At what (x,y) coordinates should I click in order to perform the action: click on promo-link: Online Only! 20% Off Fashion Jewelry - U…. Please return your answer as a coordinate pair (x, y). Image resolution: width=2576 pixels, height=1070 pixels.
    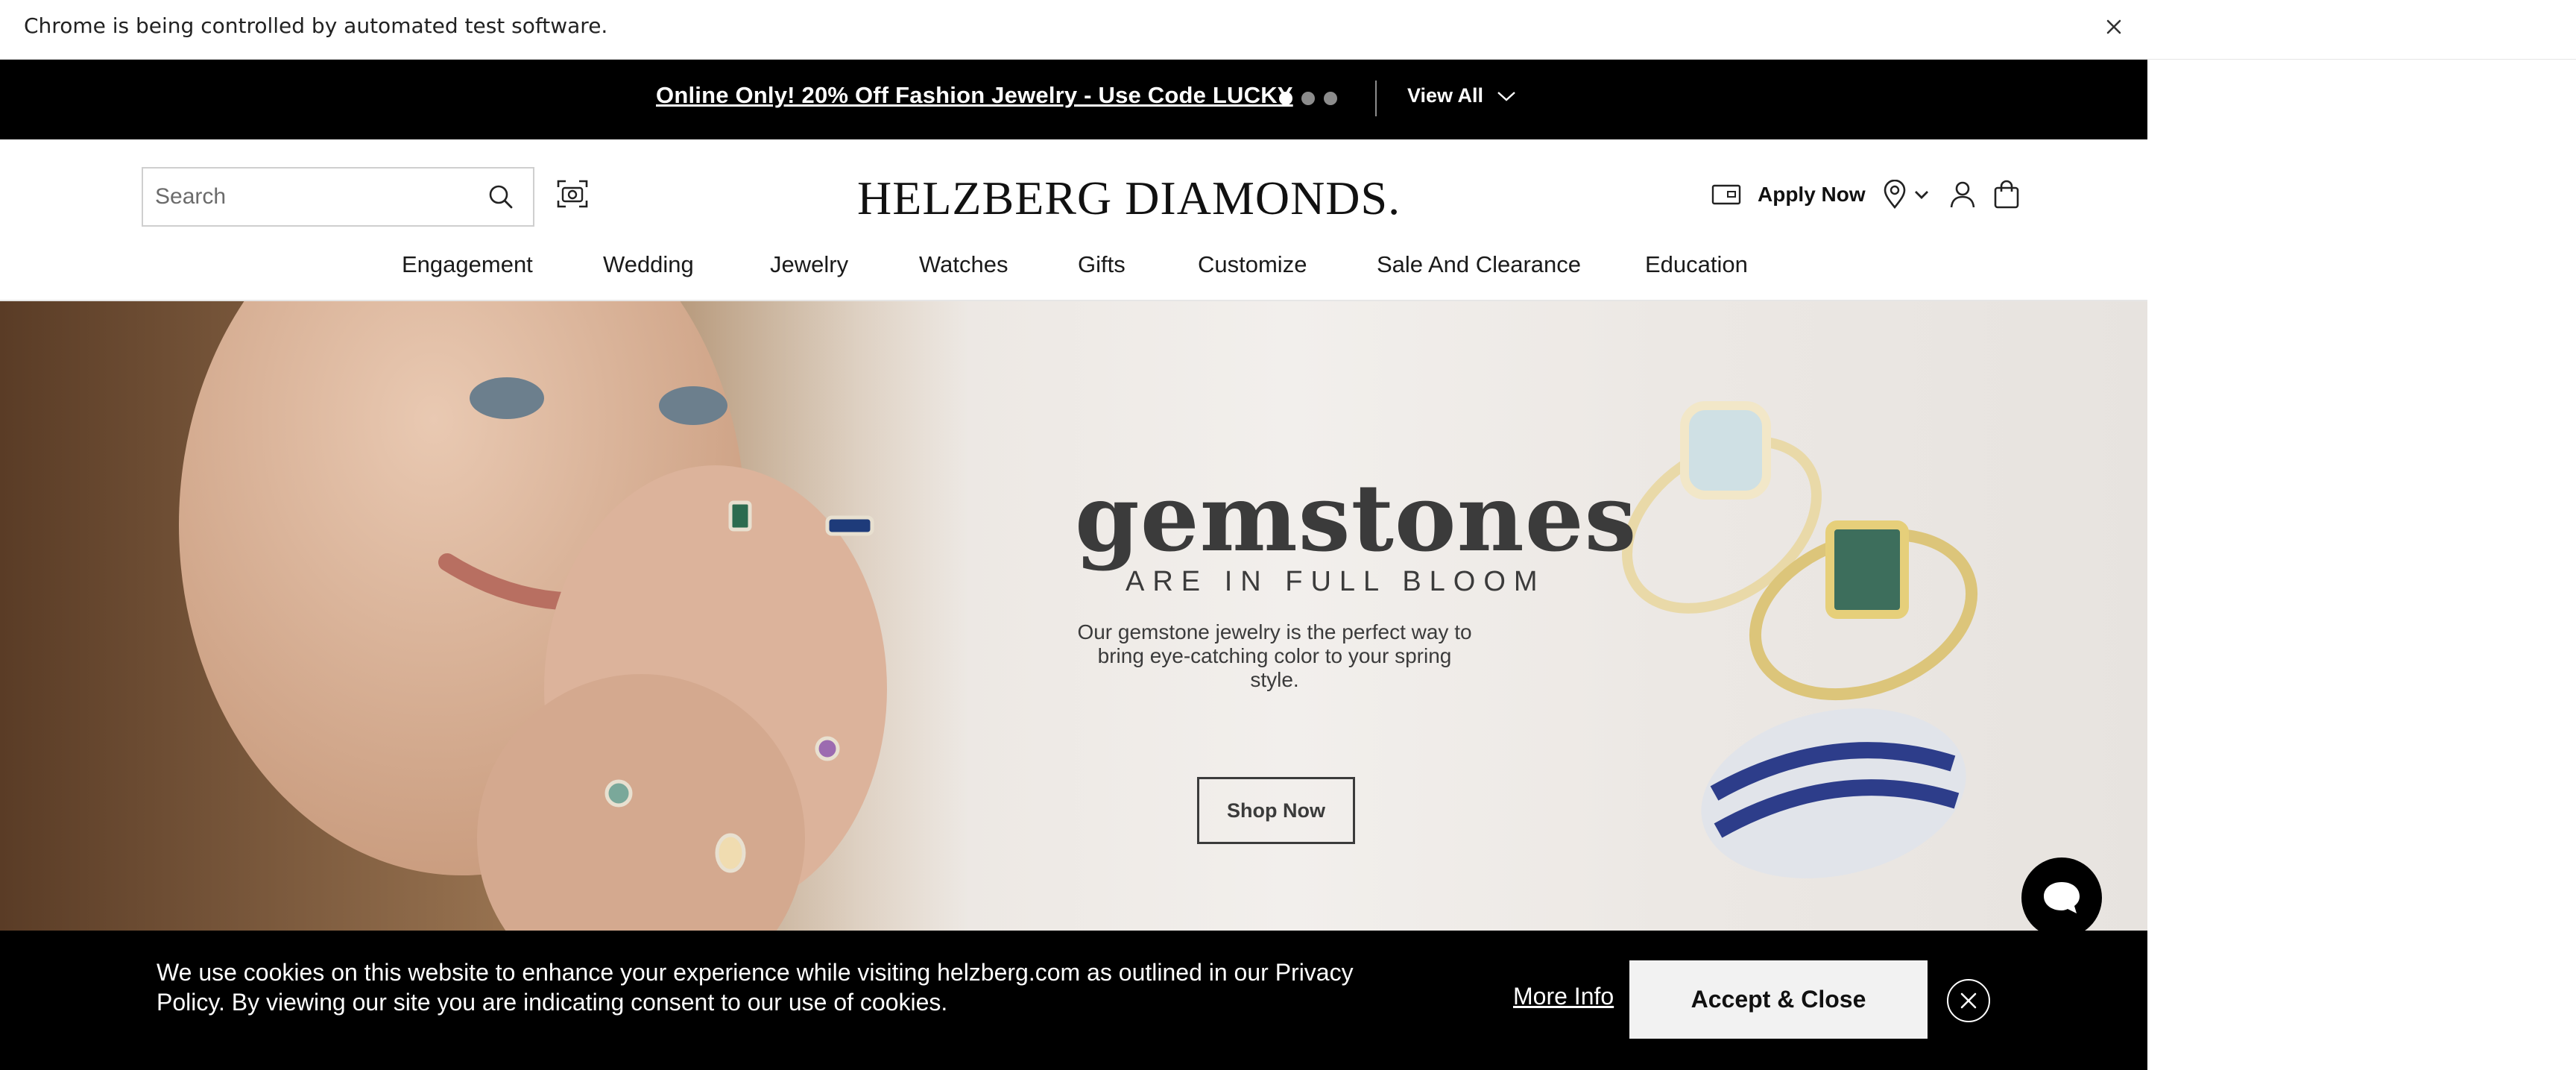
    Looking at the image, I should click on (974, 95).